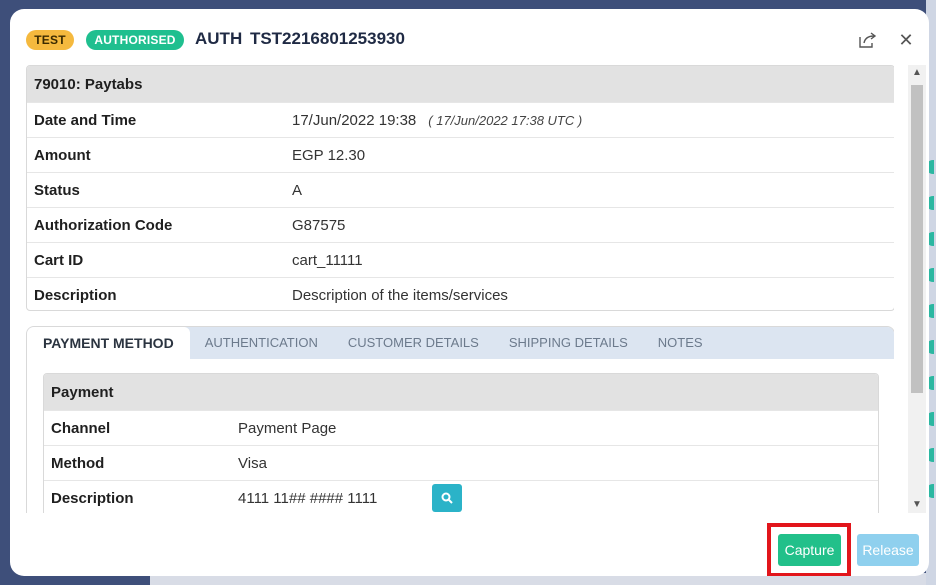 The image size is (936, 585). Describe the element at coordinates (297, 190) in the screenshot. I see `row-value: A` at that location.